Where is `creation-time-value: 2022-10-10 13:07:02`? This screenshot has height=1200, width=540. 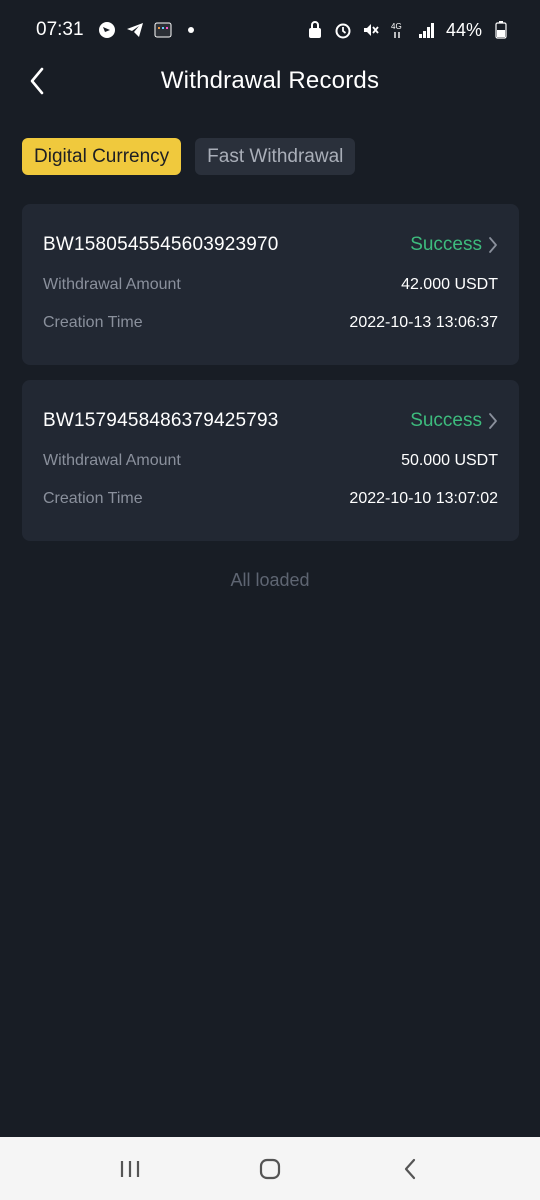
creation-time-value: 2022-10-10 13:07:02 is located at coordinates (423, 498).